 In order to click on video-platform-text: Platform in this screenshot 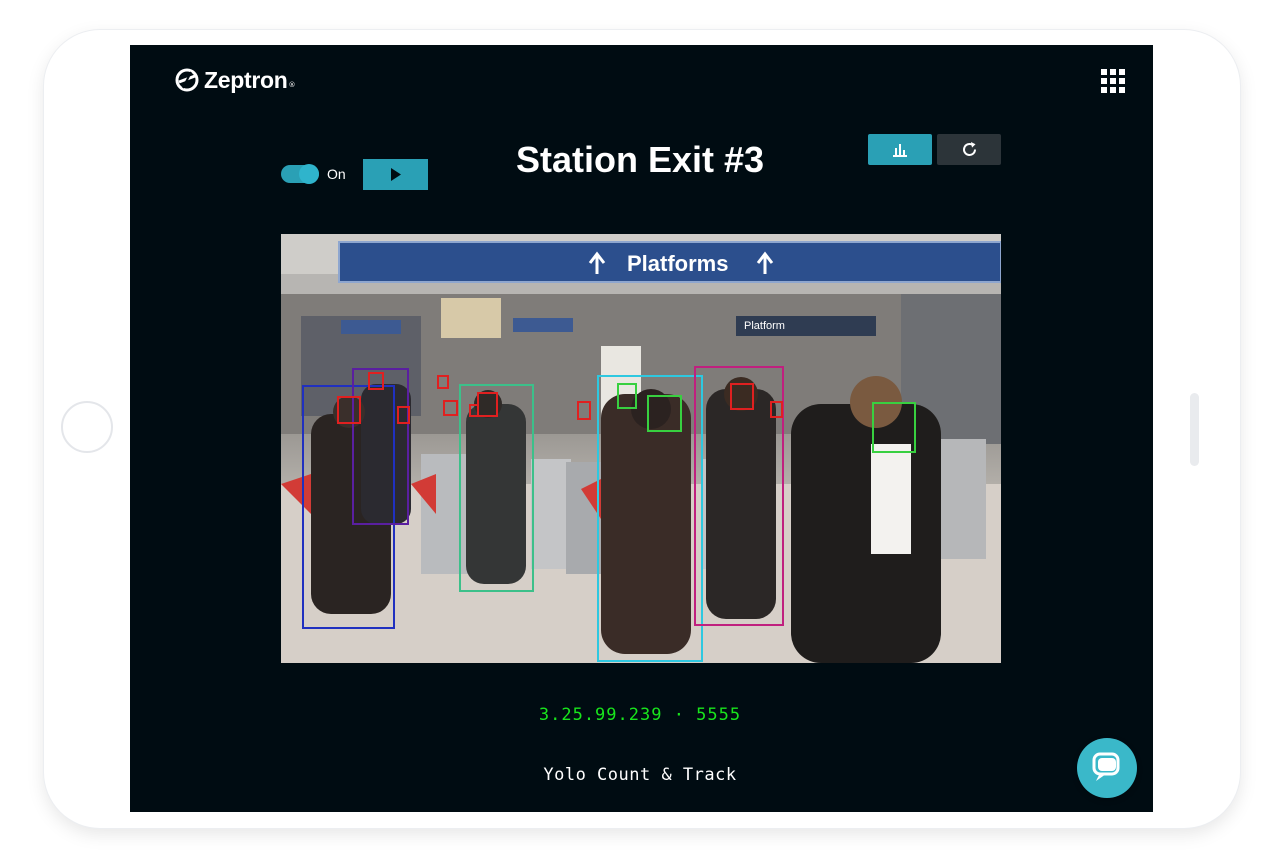, I will do `click(764, 326)`.